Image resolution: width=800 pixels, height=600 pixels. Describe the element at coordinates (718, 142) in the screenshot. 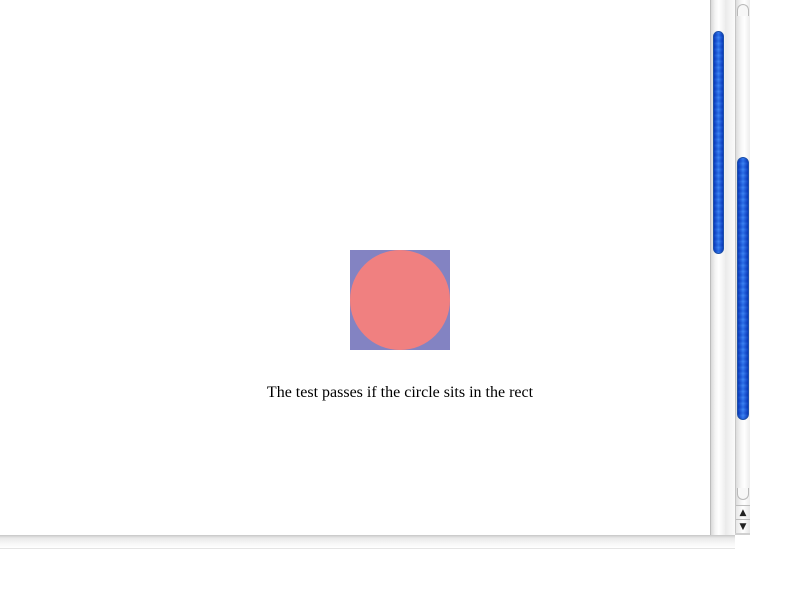

I see `frame-scrollbar-thumb` at that location.